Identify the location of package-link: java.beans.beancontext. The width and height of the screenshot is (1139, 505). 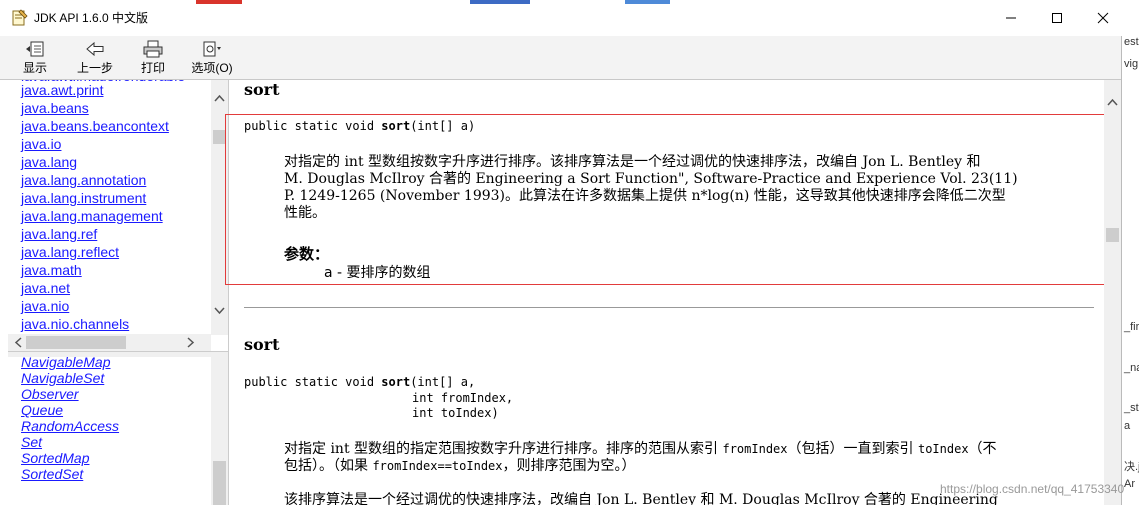
(103, 126).